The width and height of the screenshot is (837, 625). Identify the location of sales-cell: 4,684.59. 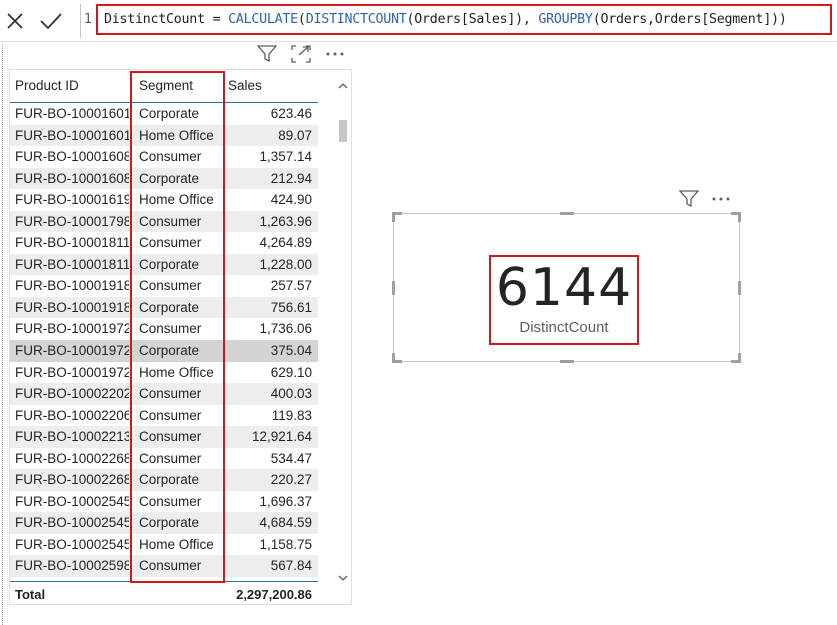
(285, 523).